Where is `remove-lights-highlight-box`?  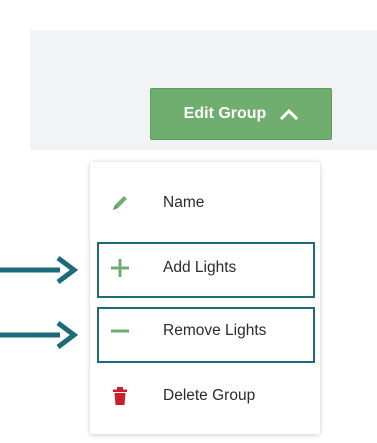
remove-lights-highlight-box is located at coordinates (206, 335).